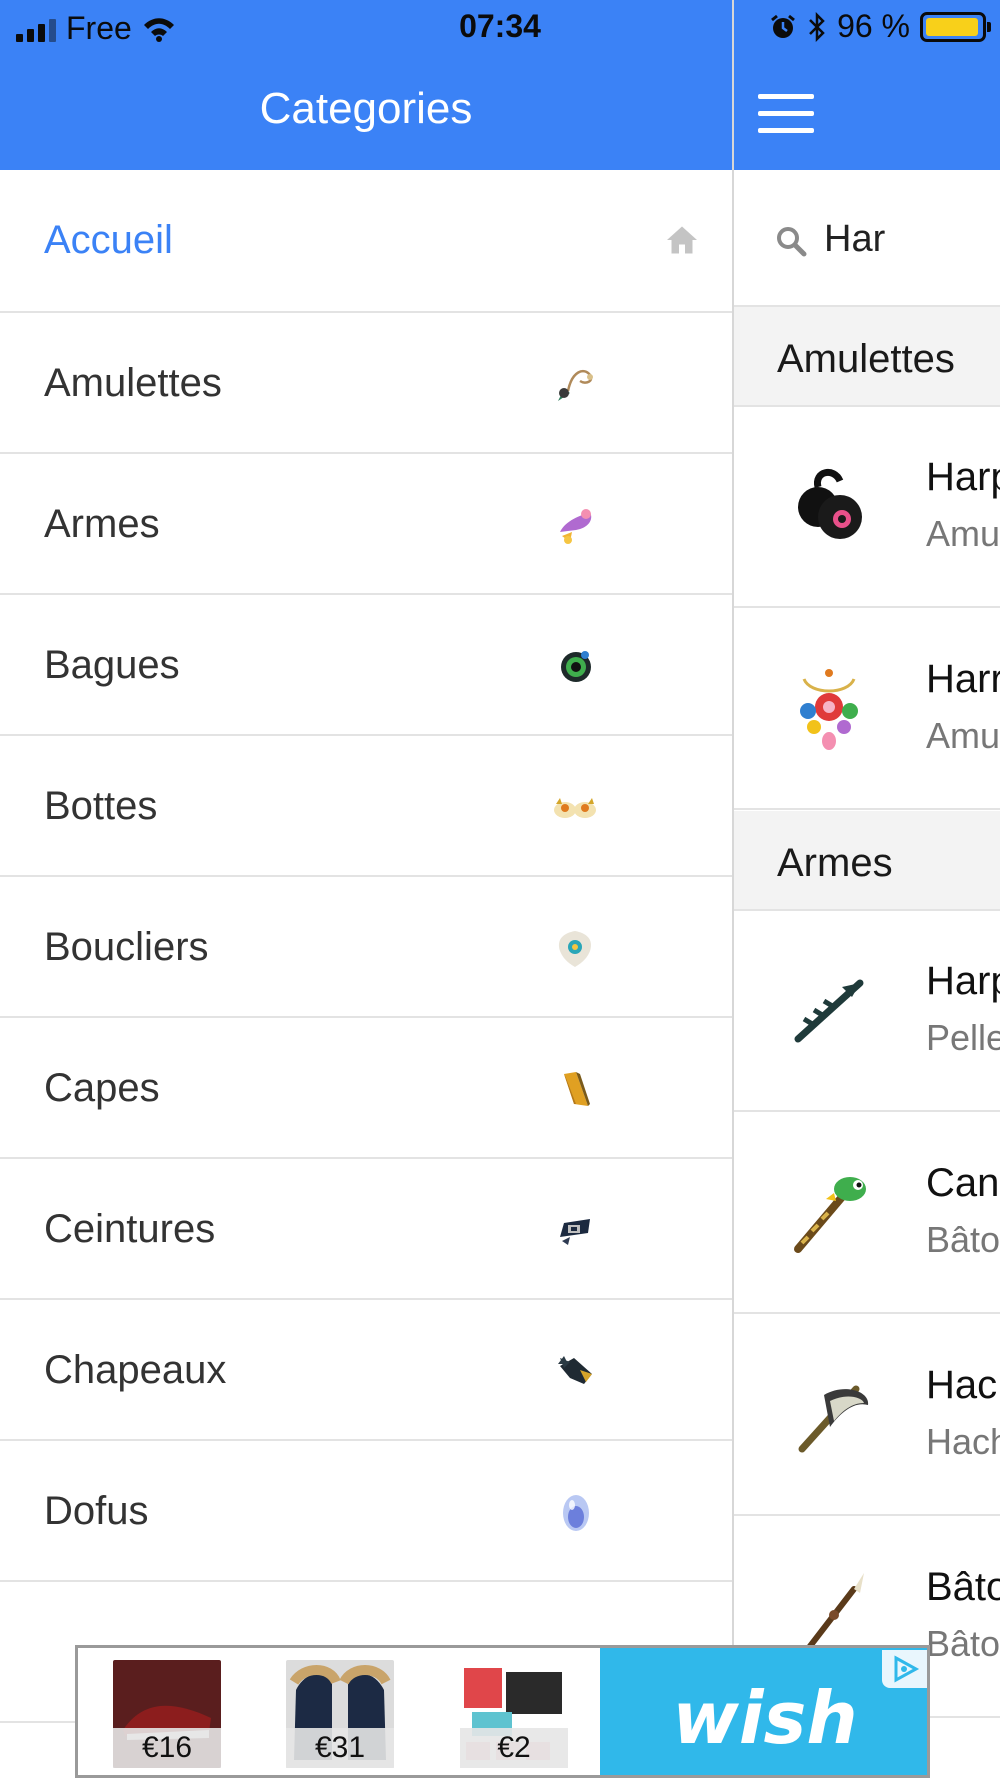  Describe the element at coordinates (904, 1669) in the screenshot. I see `ad-choices-icon` at that location.